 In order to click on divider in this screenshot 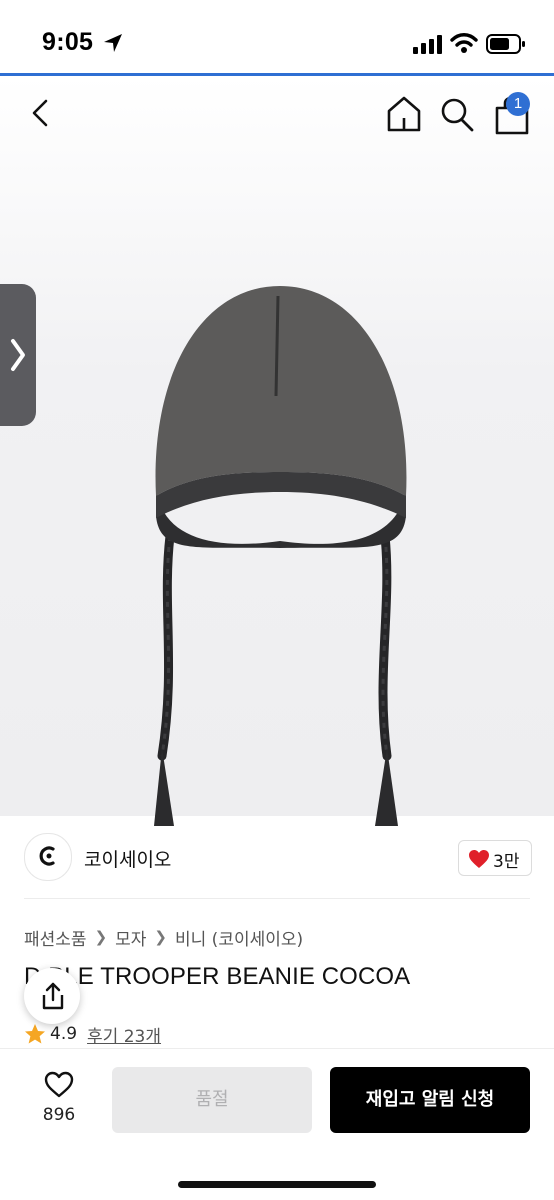, I will do `click(277, 898)`.